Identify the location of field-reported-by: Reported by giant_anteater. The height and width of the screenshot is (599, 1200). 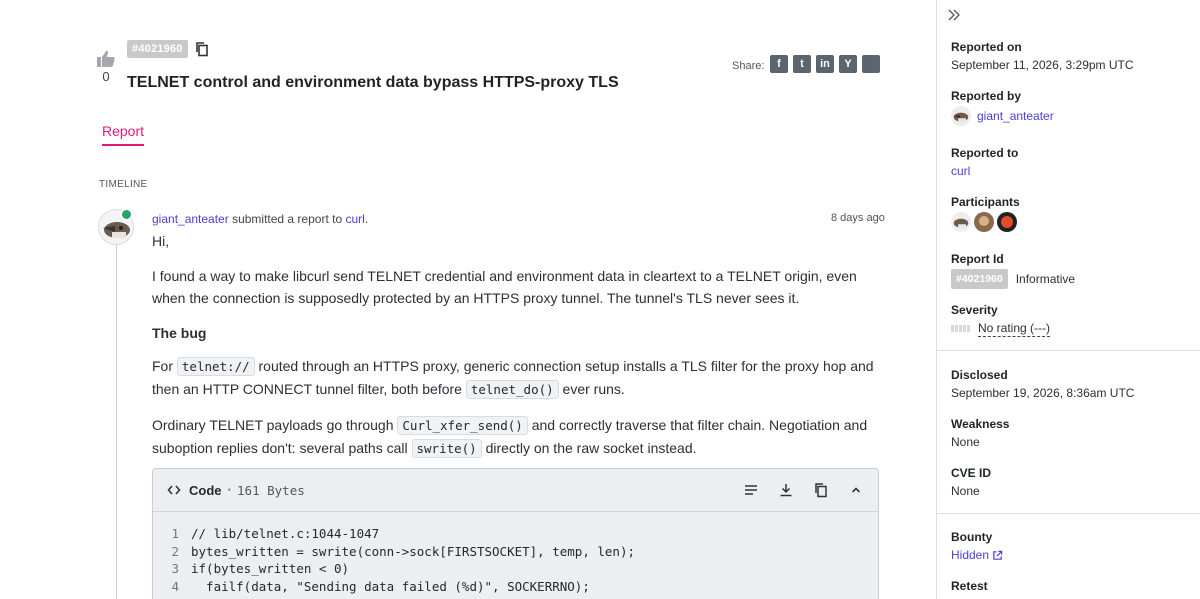
(1071, 107).